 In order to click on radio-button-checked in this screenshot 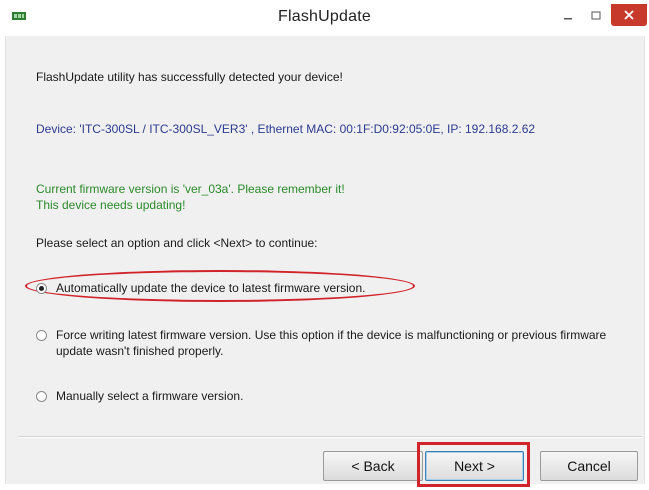, I will do `click(41, 288)`.